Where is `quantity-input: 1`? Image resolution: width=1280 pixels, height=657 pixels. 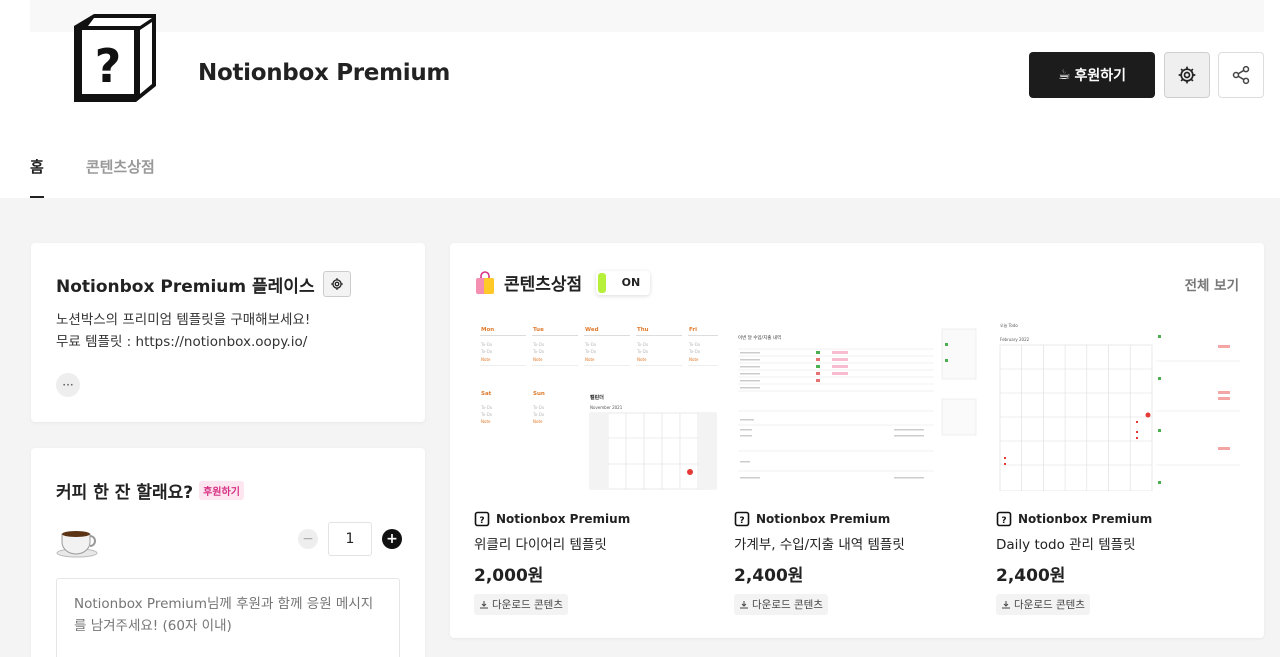 quantity-input: 1 is located at coordinates (350, 539).